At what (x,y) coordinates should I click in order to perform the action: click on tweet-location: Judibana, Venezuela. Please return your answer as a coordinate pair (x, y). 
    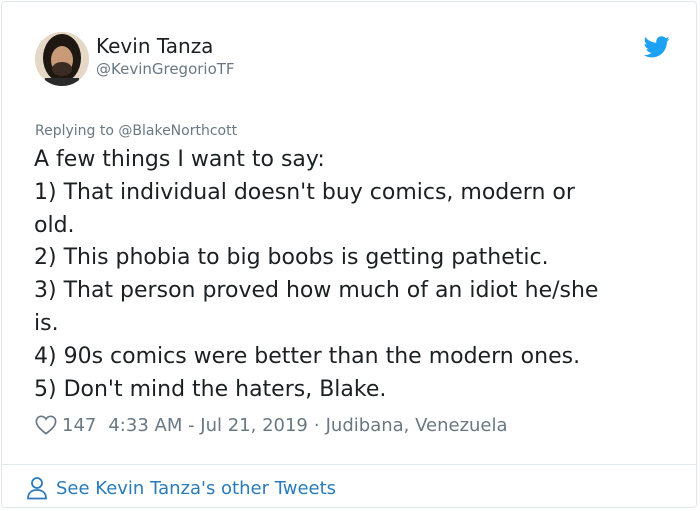
    Looking at the image, I should click on (417, 425).